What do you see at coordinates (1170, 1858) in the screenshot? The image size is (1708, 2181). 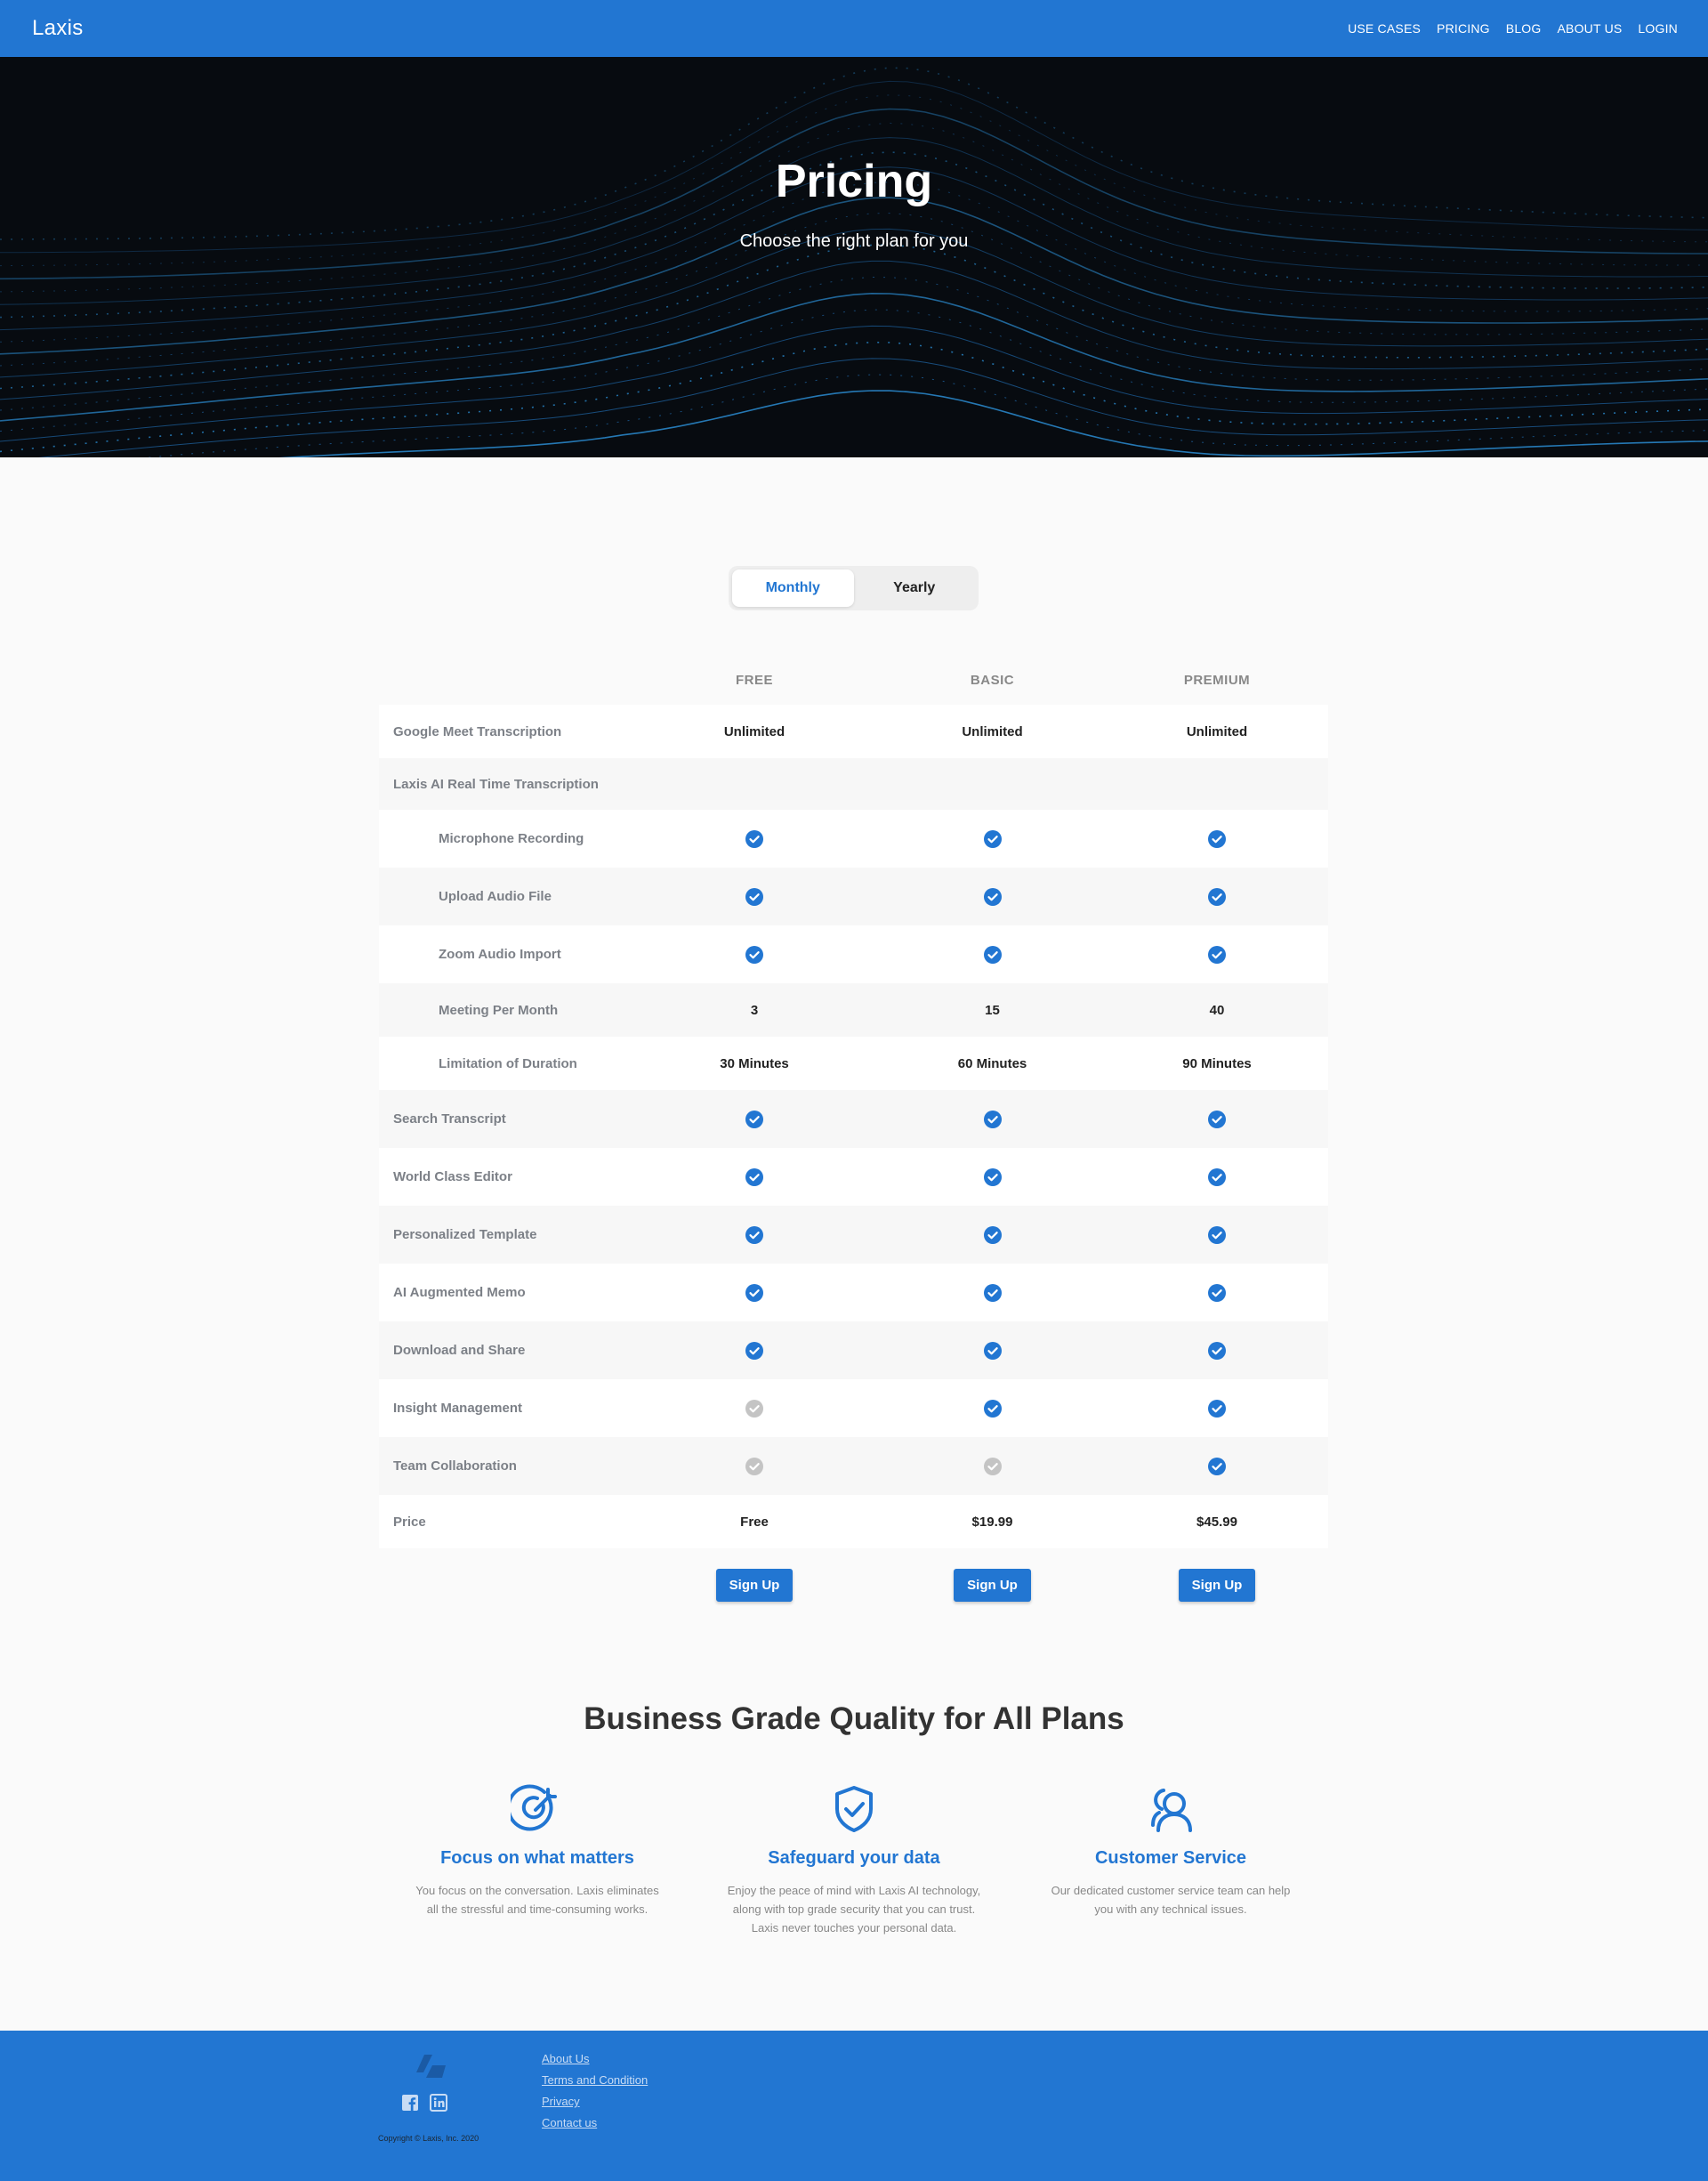 I see `feature-customer-service-title: Customer Service` at bounding box center [1170, 1858].